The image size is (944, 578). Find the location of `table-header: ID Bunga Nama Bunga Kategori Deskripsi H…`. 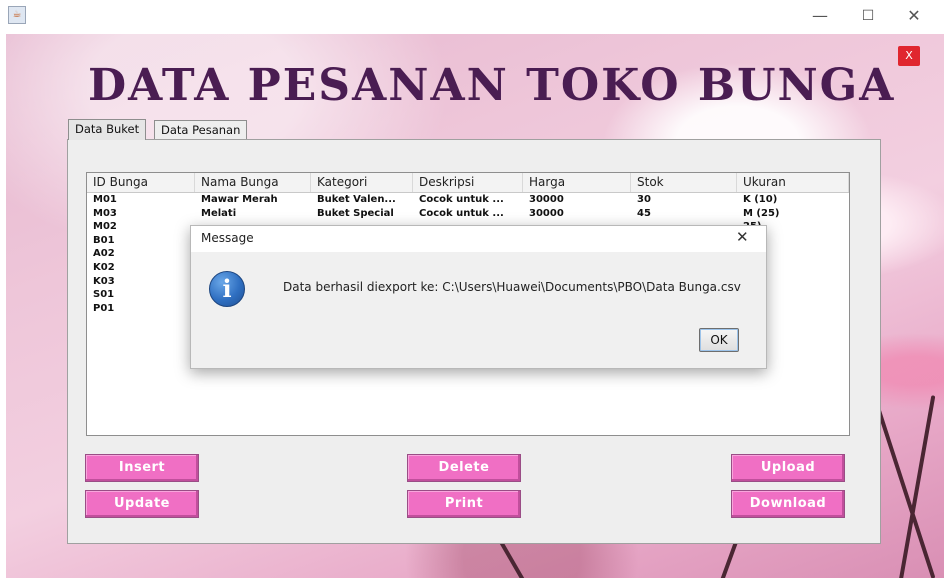

table-header: ID Bunga Nama Bunga Kategori Deskripsi H… is located at coordinates (468, 183).